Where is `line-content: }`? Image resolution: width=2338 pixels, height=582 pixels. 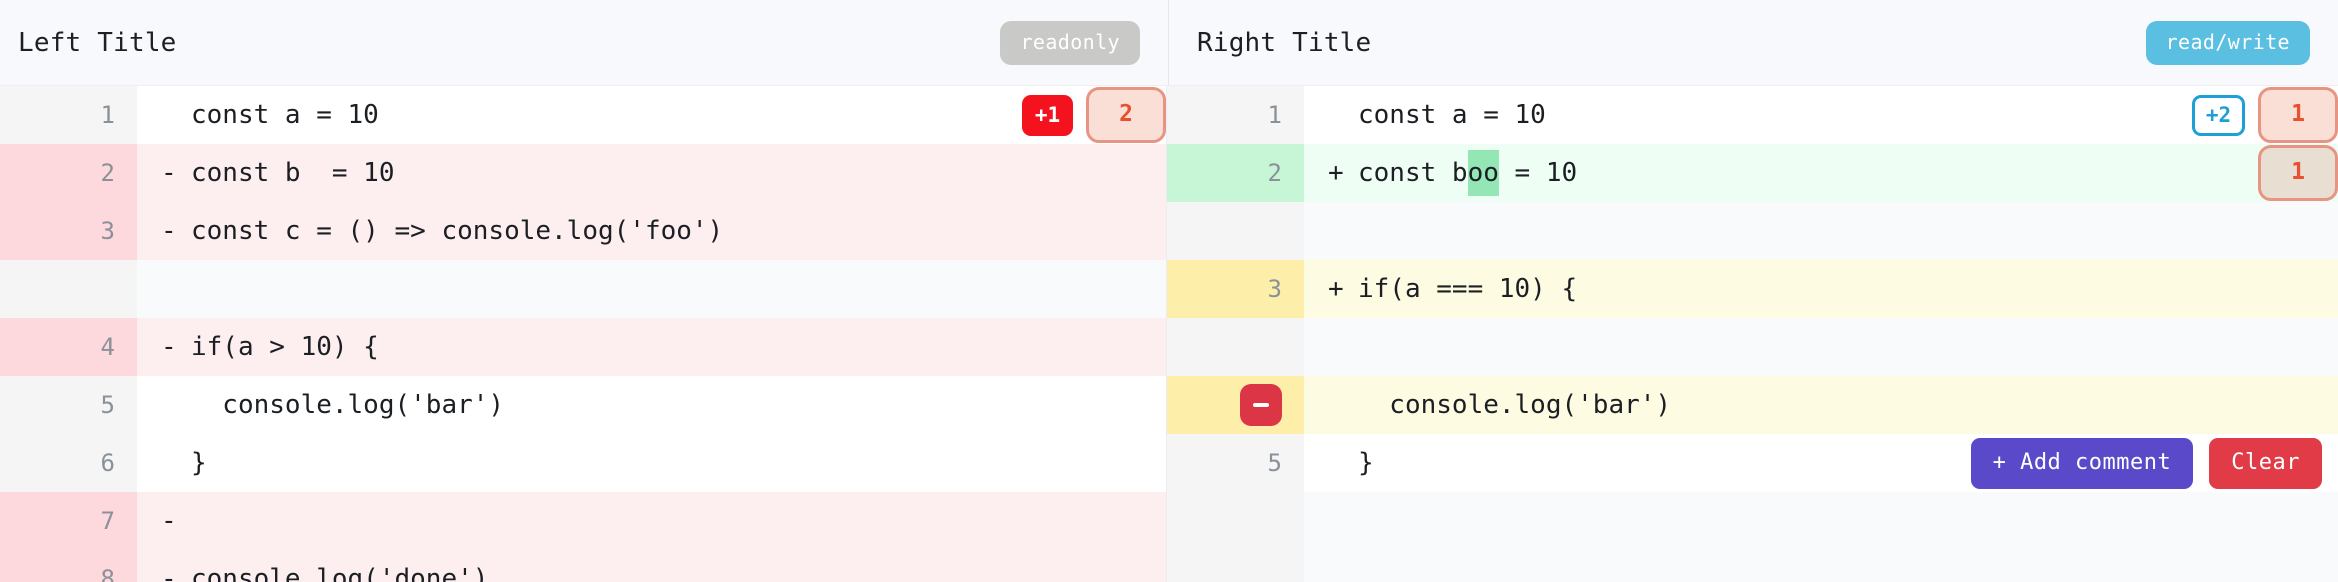 line-content: } is located at coordinates (651, 463).